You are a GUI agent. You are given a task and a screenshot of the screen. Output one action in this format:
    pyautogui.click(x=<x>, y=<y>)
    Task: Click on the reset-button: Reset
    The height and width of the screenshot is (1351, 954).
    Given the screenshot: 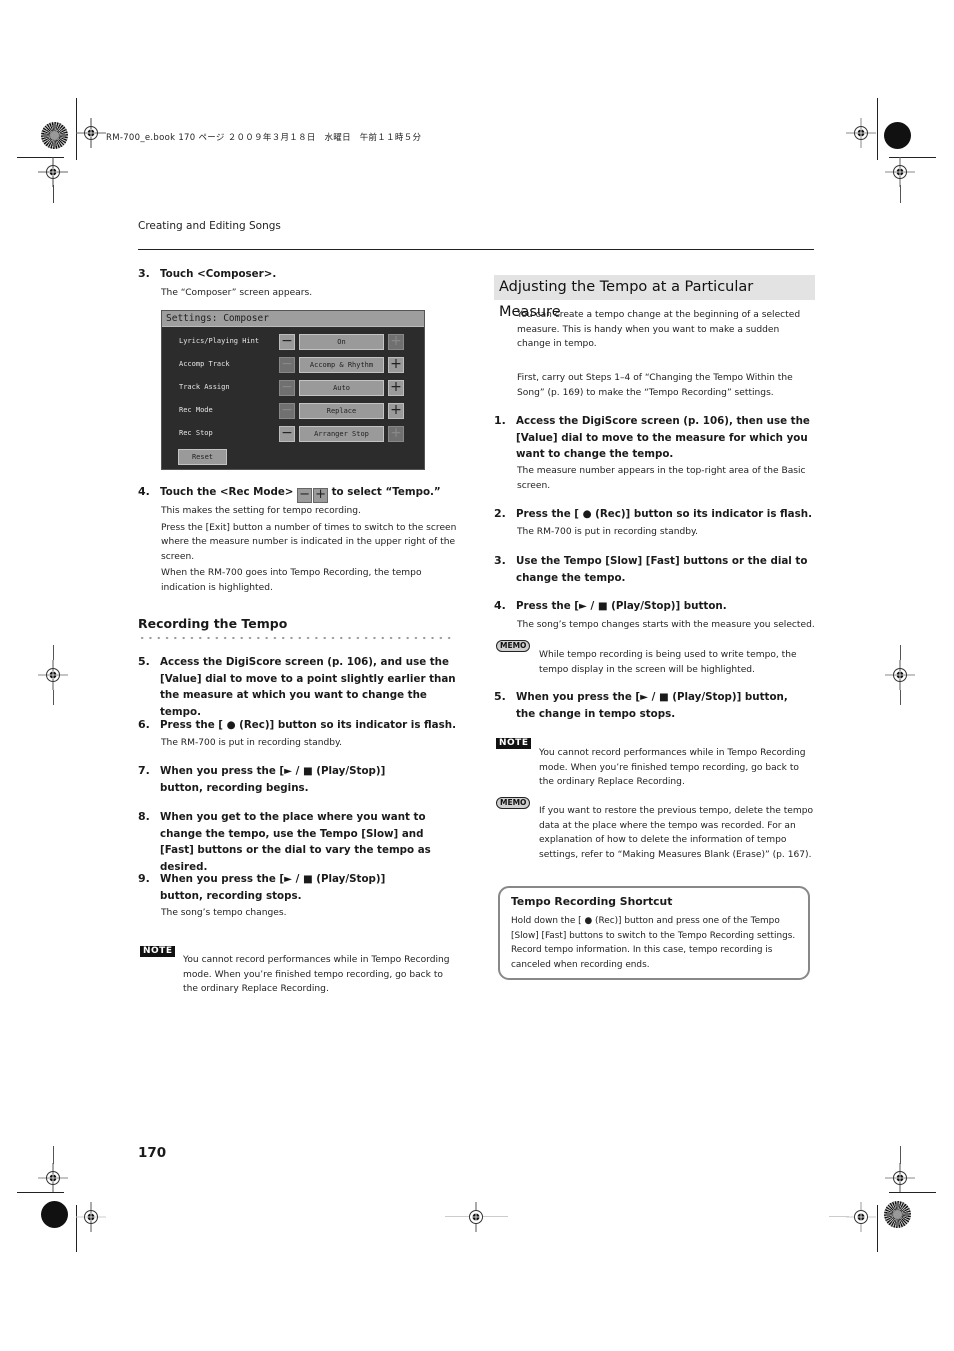 What is the action you would take?
    pyautogui.click(x=202, y=457)
    